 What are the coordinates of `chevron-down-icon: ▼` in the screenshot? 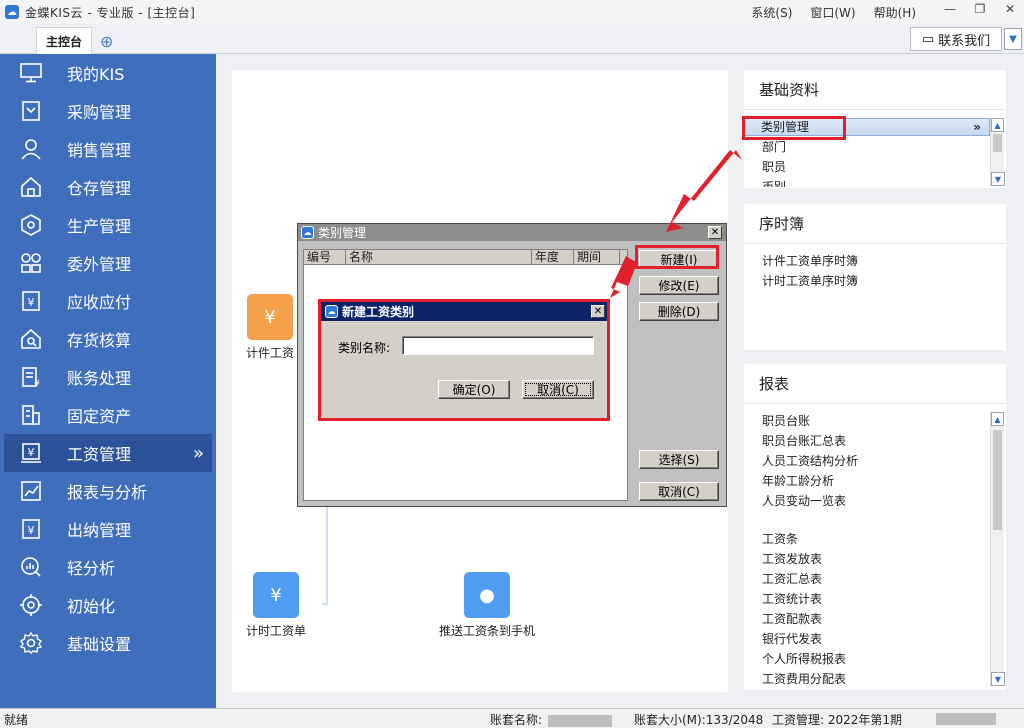 It's located at (1013, 39).